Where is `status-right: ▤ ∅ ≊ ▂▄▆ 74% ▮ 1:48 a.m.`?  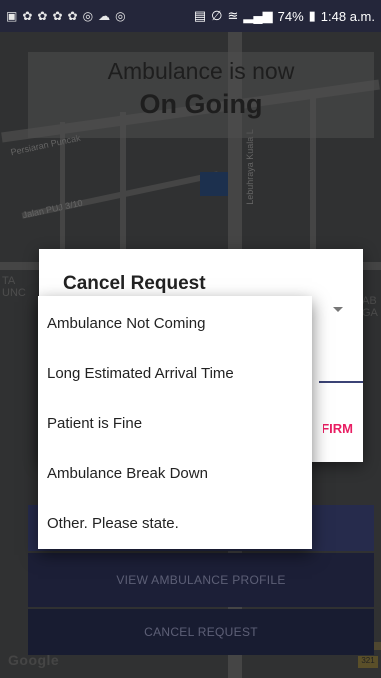 status-right: ▤ ∅ ≊ ▂▄▆ 74% ▮ 1:48 a.m. is located at coordinates (284, 16).